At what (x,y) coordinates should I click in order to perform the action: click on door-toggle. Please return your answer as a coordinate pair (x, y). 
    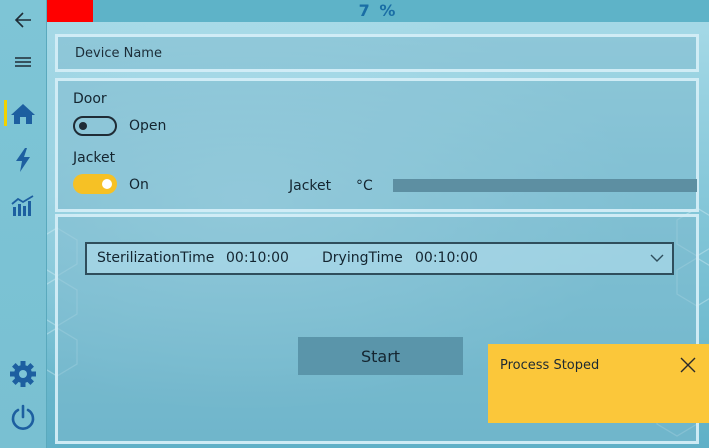
    Looking at the image, I should click on (95, 126).